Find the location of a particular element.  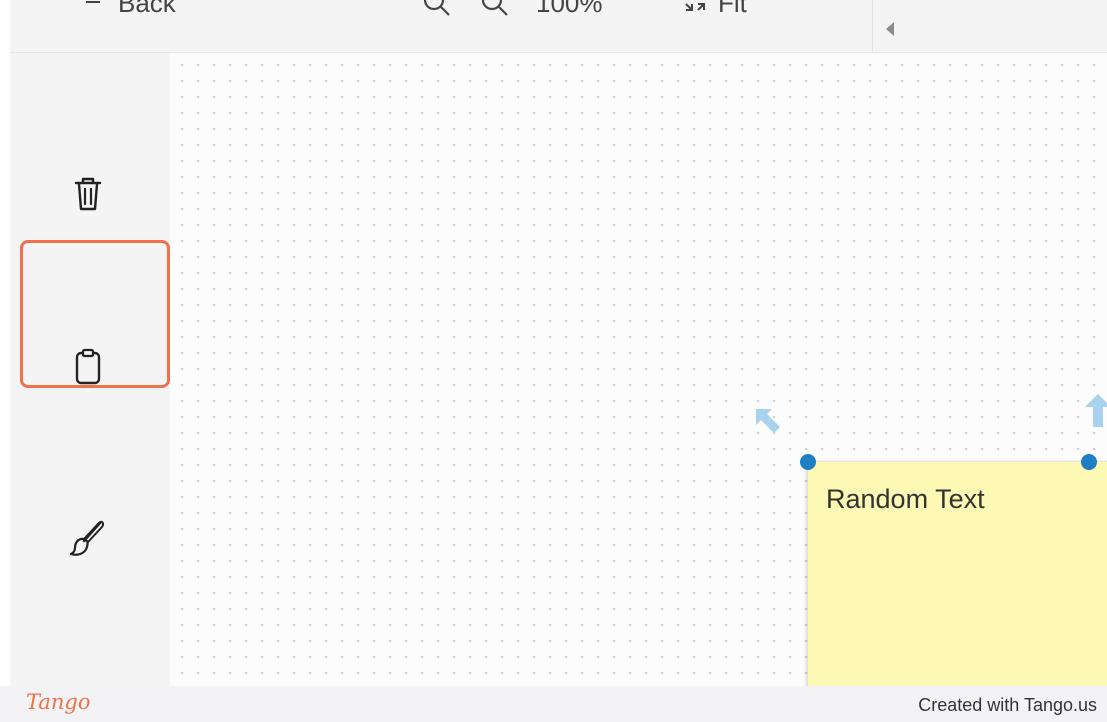

selection-handle-top-left is located at coordinates (808, 462).